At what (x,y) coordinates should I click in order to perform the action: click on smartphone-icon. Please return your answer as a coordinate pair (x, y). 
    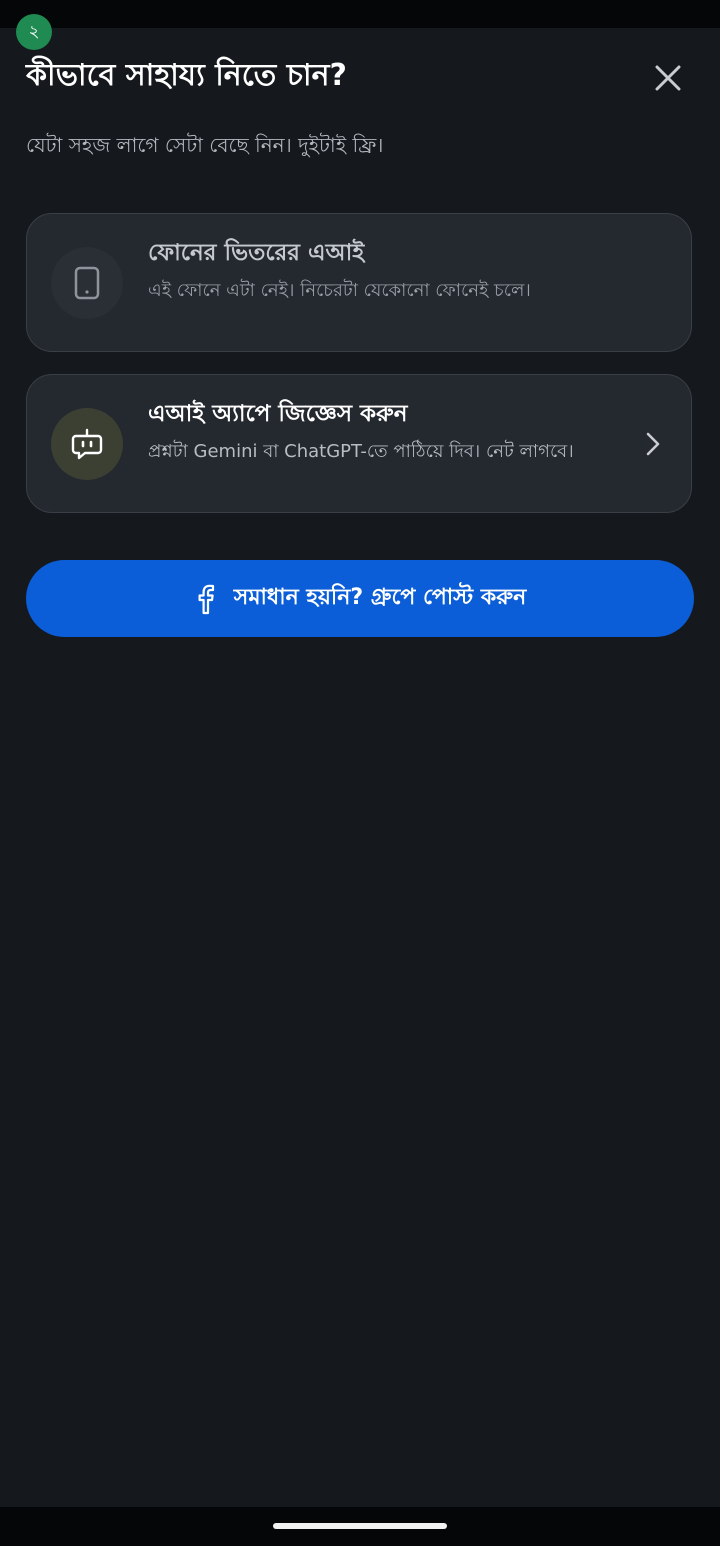
    Looking at the image, I should click on (87, 283).